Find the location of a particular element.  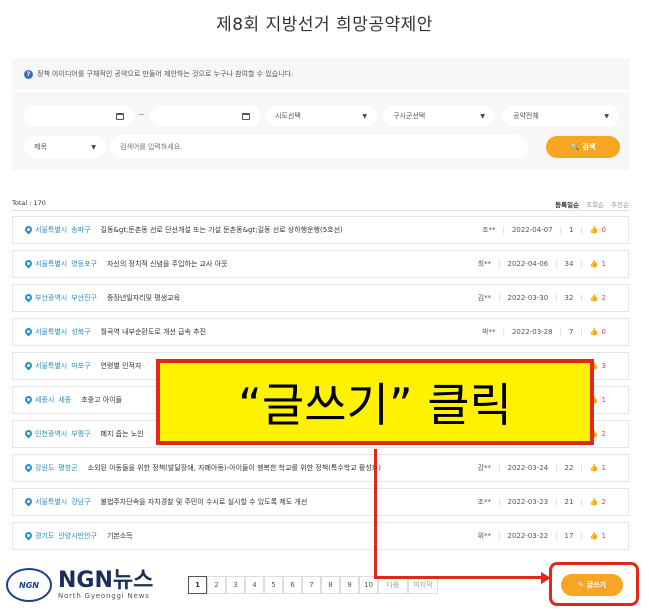

pledge-title: 기본소득 is located at coordinates (120, 536).